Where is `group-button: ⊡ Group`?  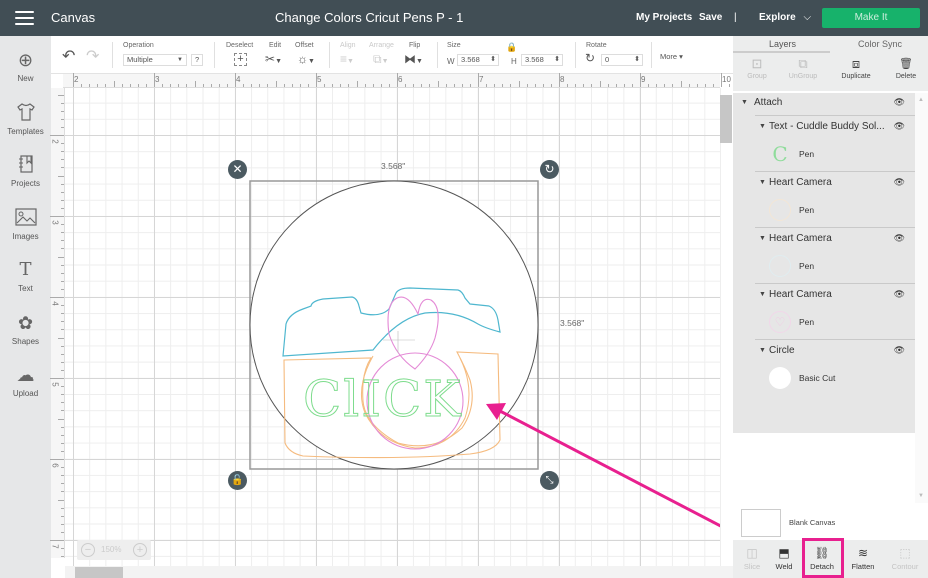
group-button: ⊡ Group is located at coordinates (757, 67).